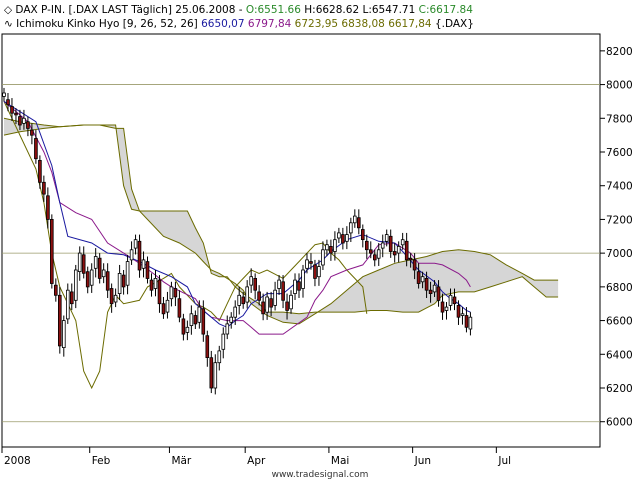 The image size is (640, 480). Describe the element at coordinates (619, 220) in the screenshot. I see `y-tick-label: 7200` at that location.